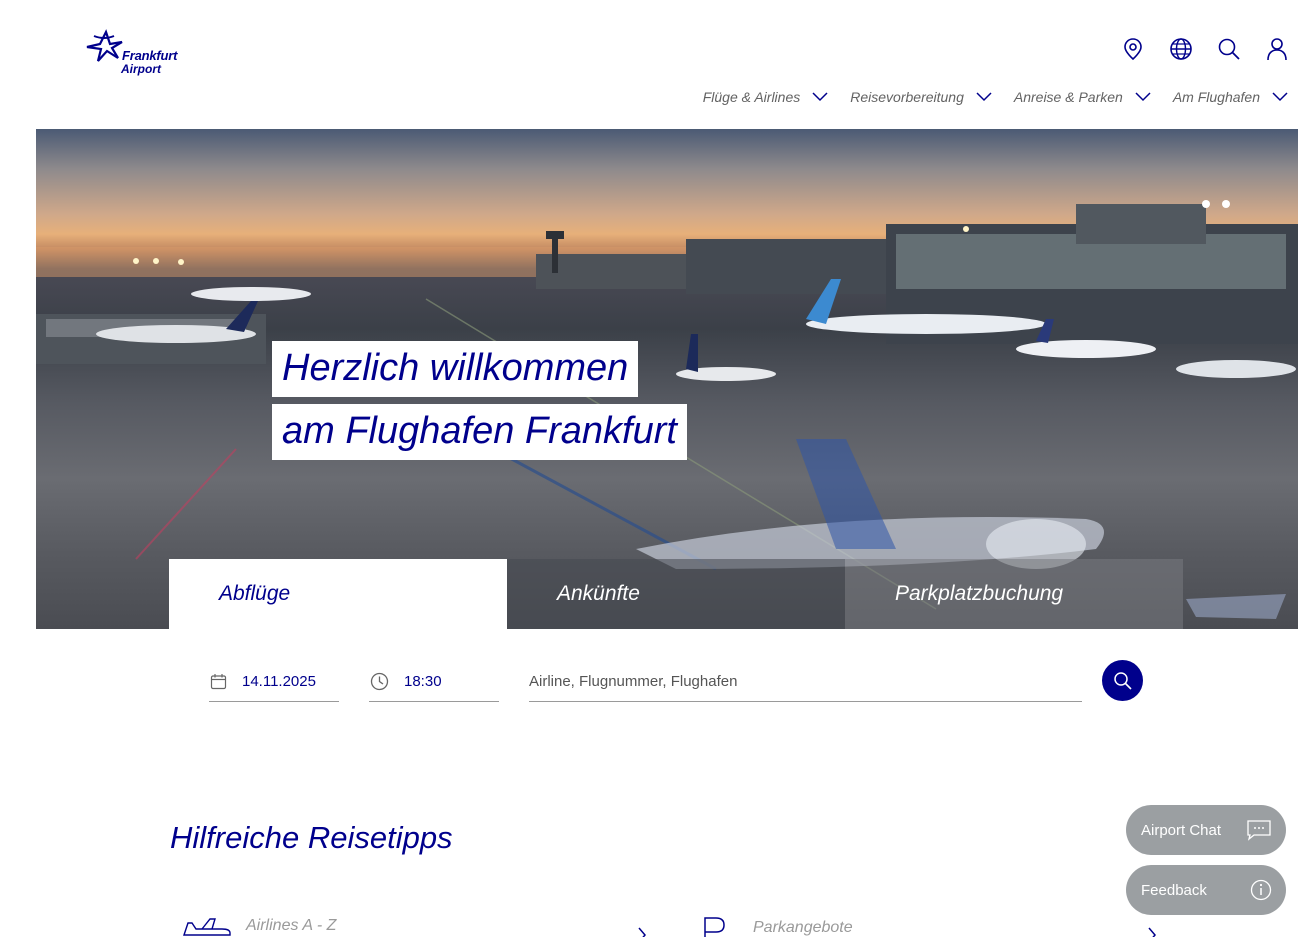  Describe the element at coordinates (255, 593) in the screenshot. I see `tab-label: Abflüge` at that location.